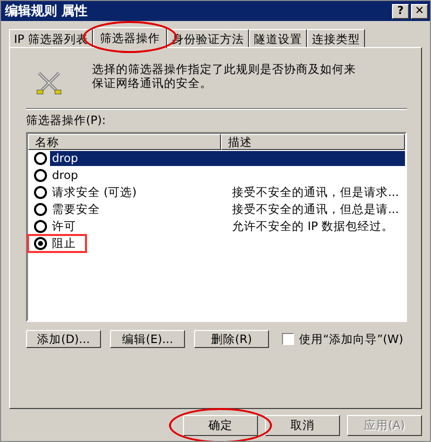 This screenshot has height=442, width=431. Describe the element at coordinates (419, 11) in the screenshot. I see `close-button: ✕` at that location.